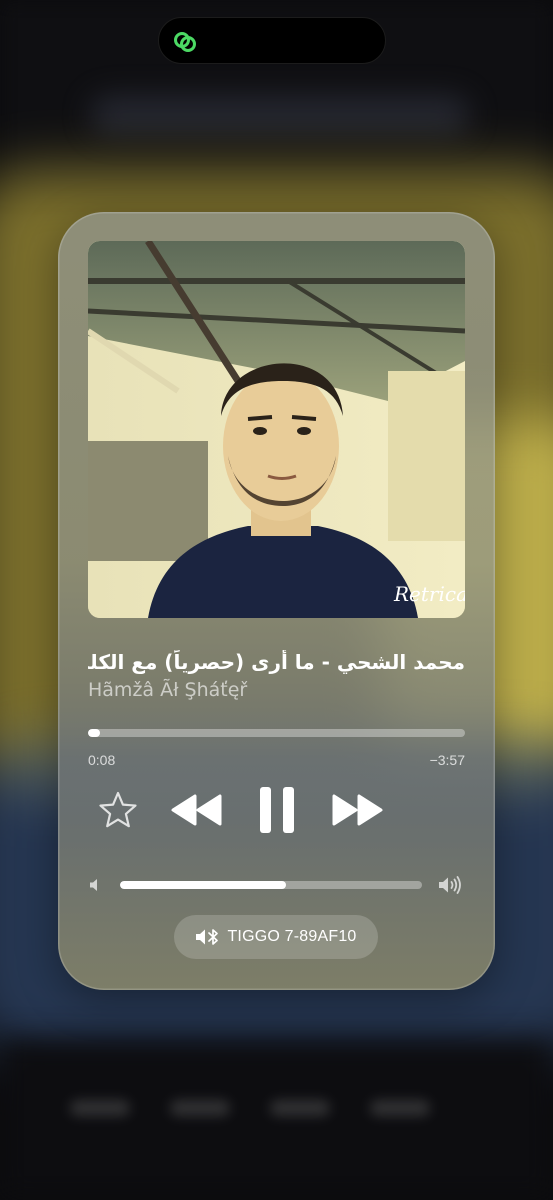  Describe the element at coordinates (276, 690) in the screenshot. I see `track-artist: Hãmžâ Ãł Şháťęř` at that location.